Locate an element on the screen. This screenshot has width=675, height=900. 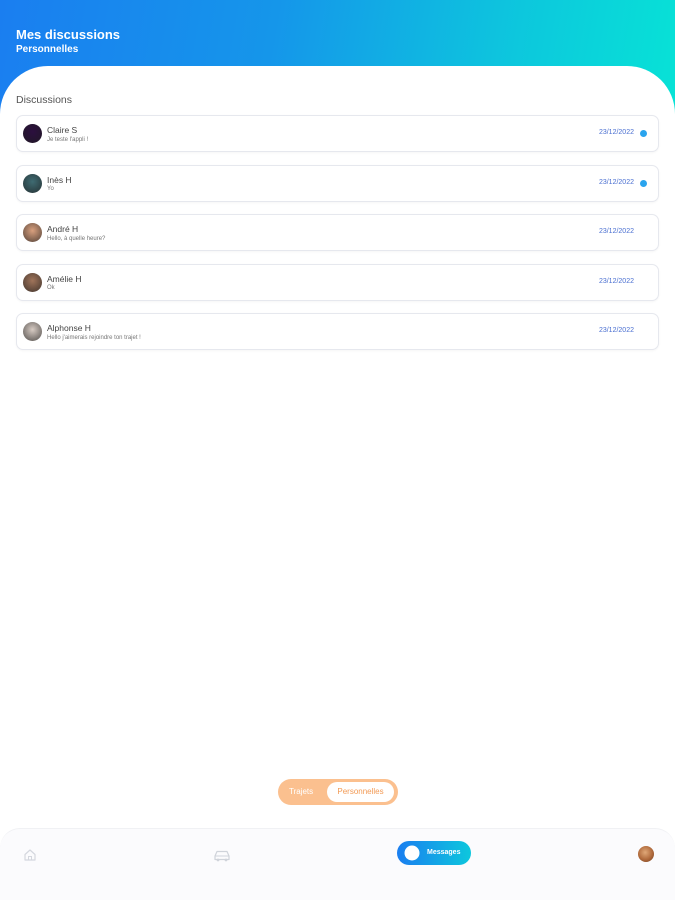
home-icon is located at coordinates (30, 855).